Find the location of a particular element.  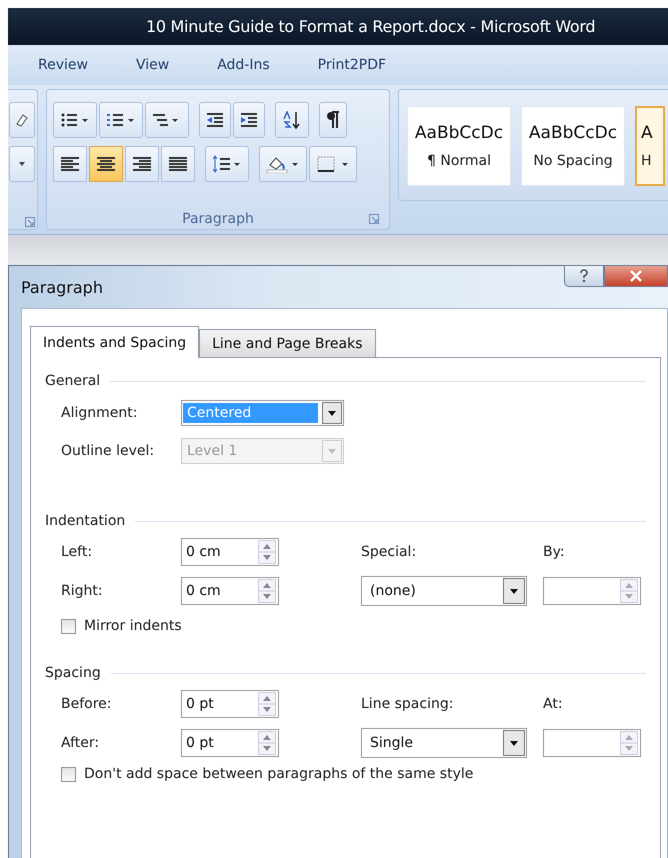

field-label: After: is located at coordinates (80, 743).